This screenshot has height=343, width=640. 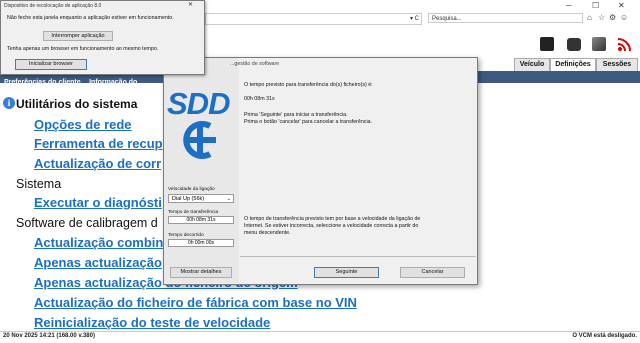 I want to click on close-icon: ✕, so click(x=621, y=5).